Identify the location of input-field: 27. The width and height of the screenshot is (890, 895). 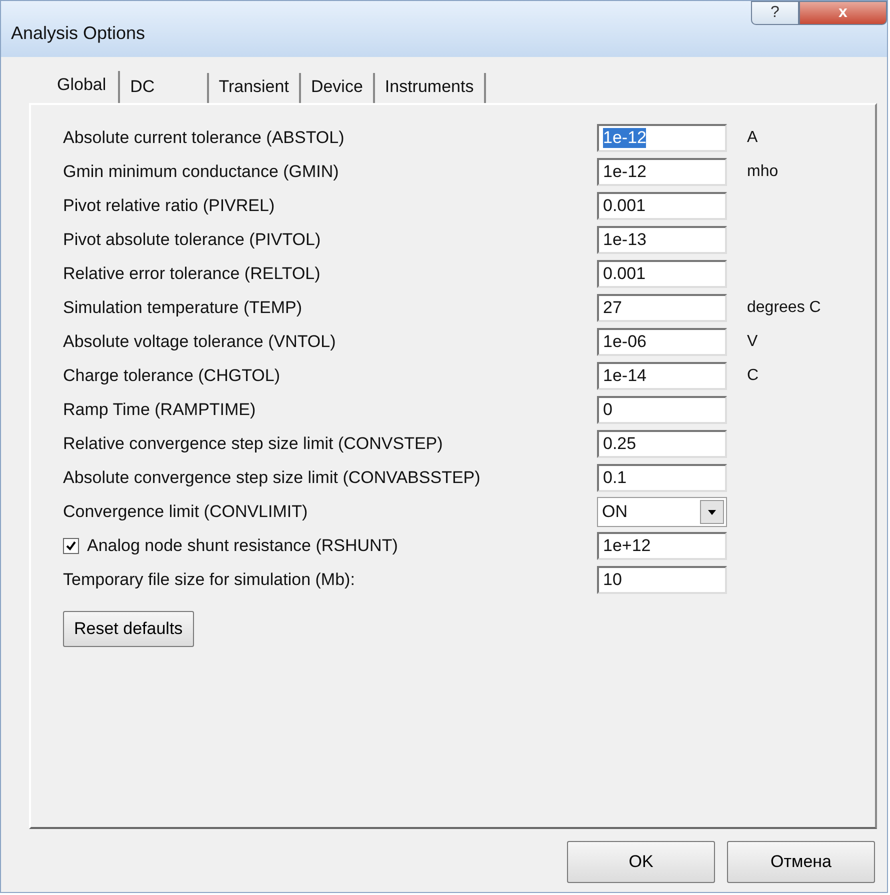
(662, 308).